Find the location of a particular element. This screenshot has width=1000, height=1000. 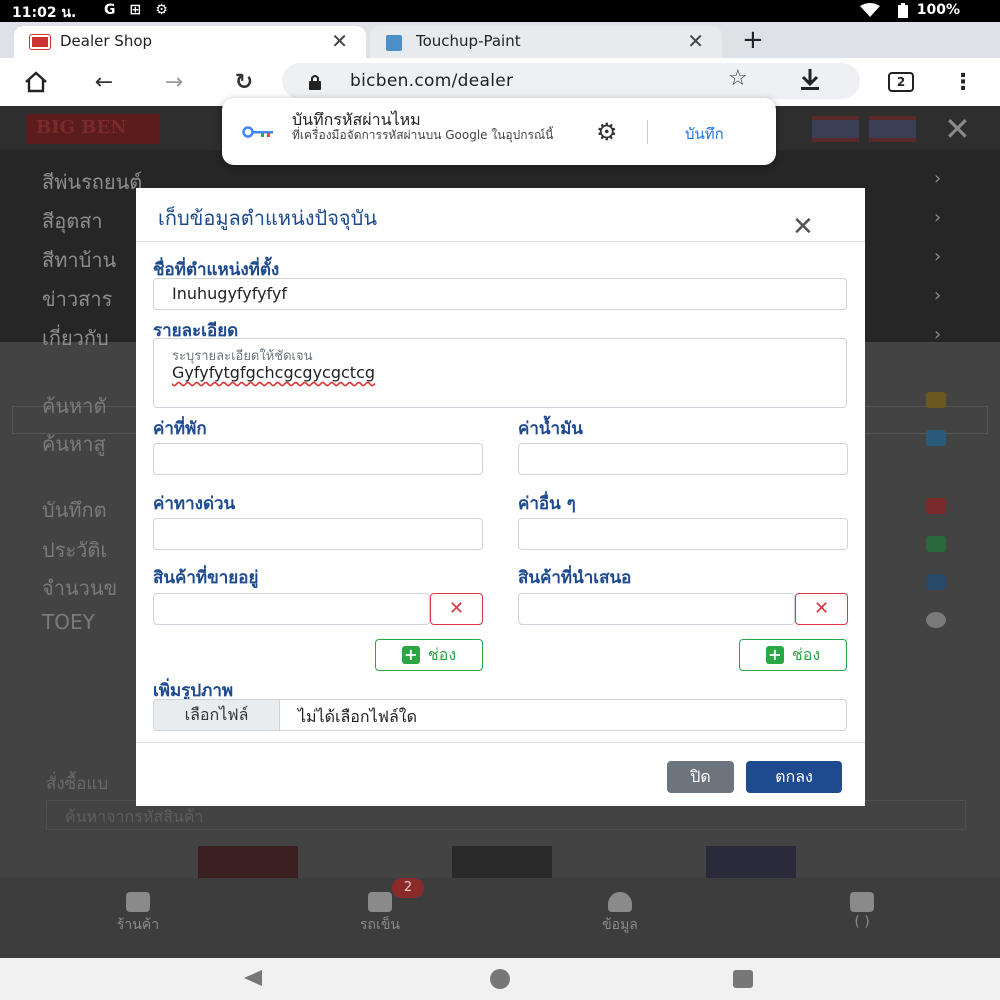

modal-footer: ปิด ตกลง is located at coordinates (500, 774).